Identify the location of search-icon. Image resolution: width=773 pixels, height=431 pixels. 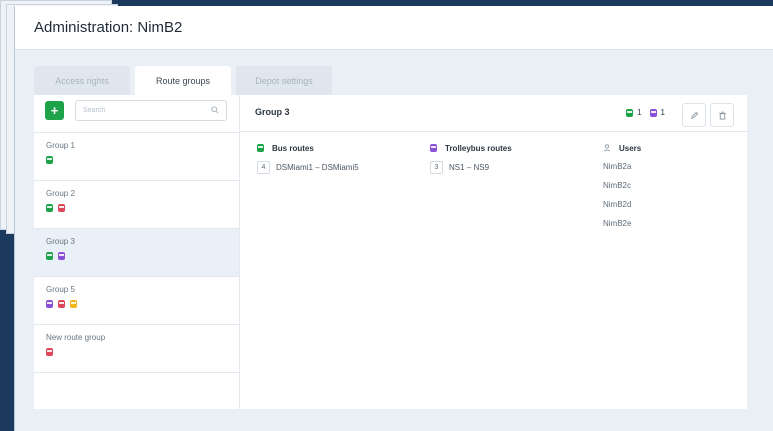
(215, 110).